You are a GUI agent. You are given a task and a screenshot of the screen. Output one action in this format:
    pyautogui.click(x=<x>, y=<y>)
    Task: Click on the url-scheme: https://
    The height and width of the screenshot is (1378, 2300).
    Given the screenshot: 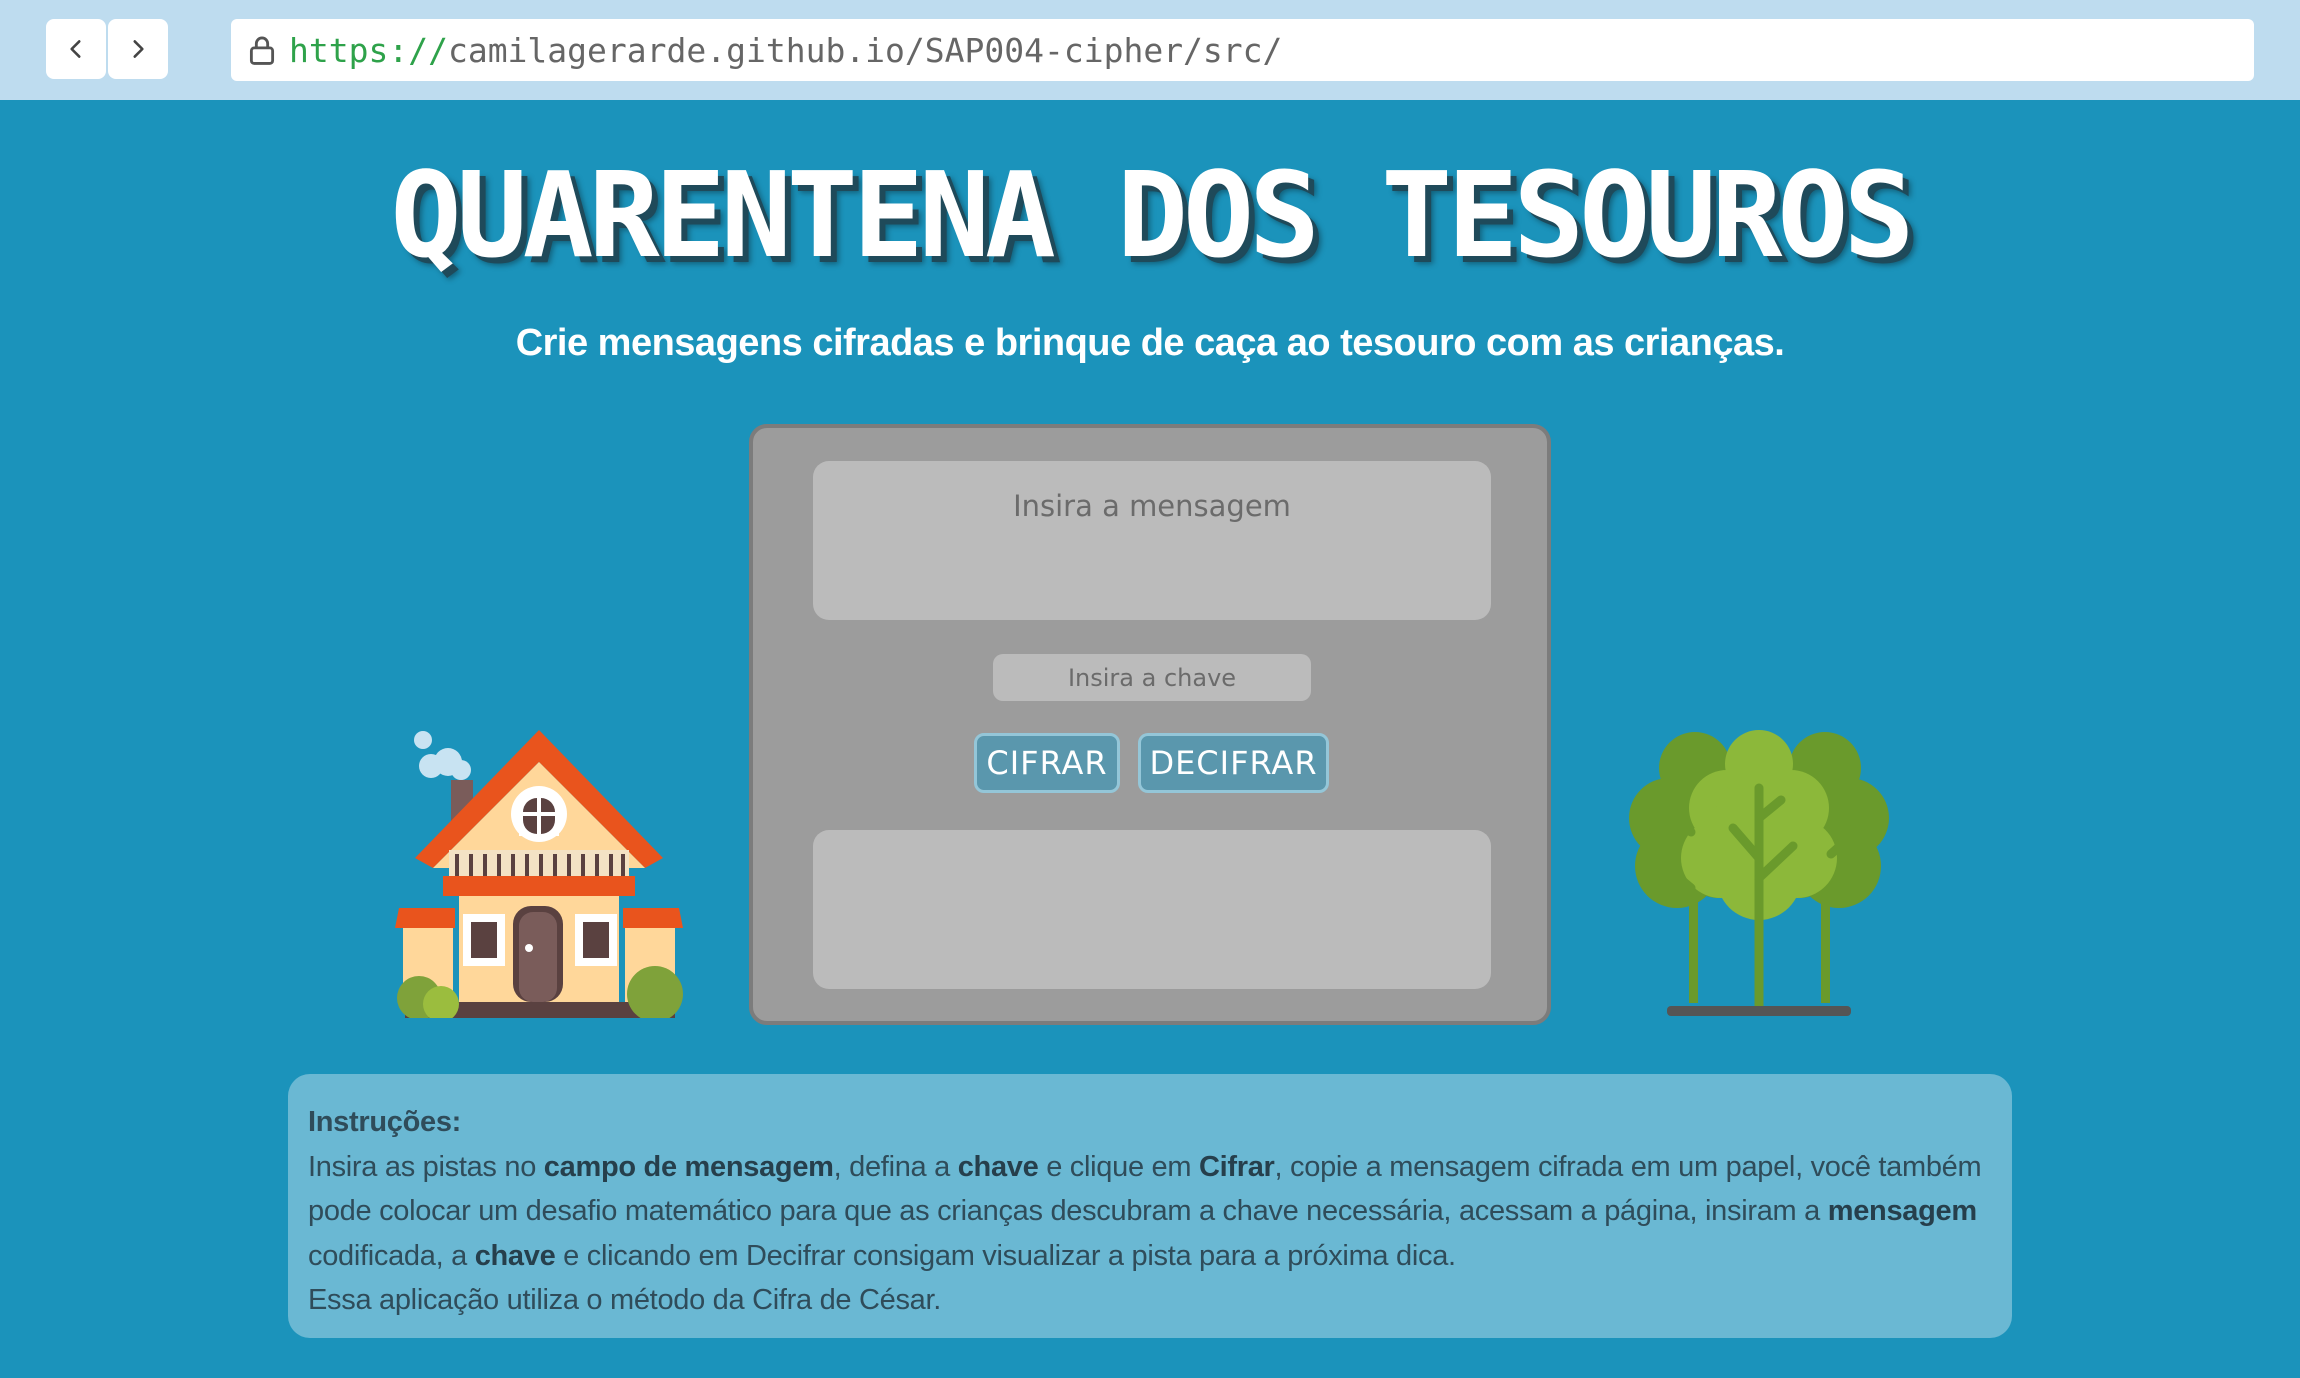 What is the action you would take?
    pyautogui.click(x=368, y=50)
    